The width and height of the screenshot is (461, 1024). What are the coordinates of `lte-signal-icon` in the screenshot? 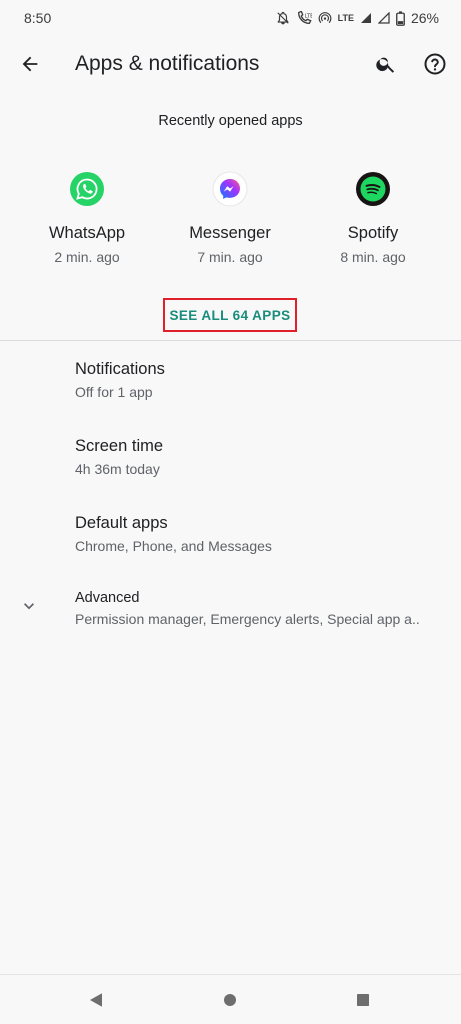 It's located at (365, 18).